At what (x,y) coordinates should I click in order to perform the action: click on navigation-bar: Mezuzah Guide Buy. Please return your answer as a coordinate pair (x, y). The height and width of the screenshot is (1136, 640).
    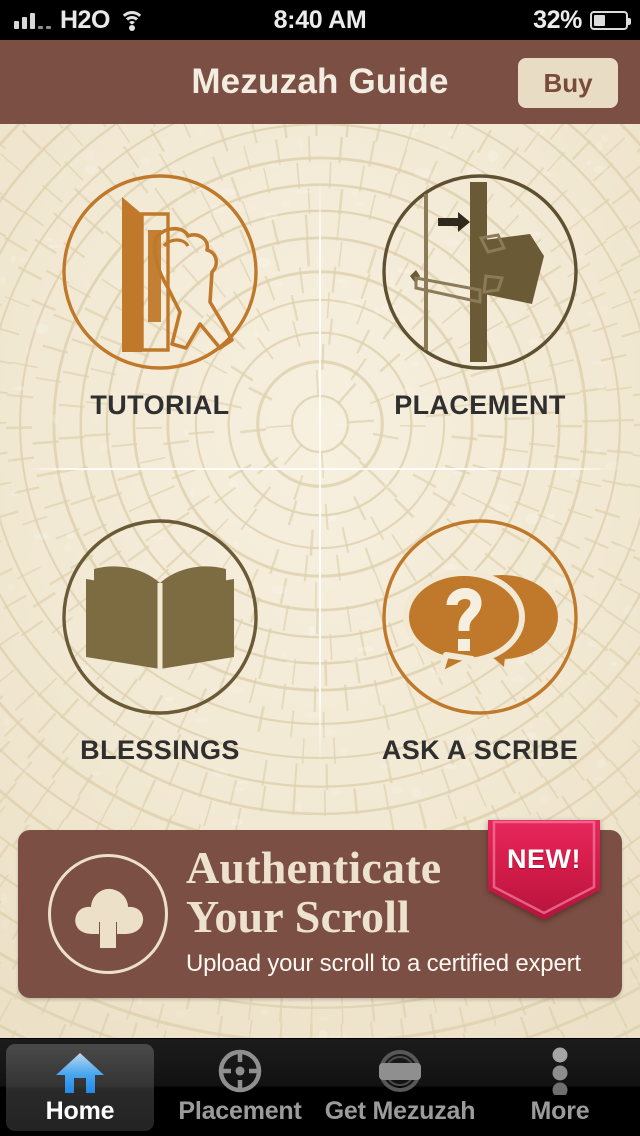
    Looking at the image, I should click on (320, 82).